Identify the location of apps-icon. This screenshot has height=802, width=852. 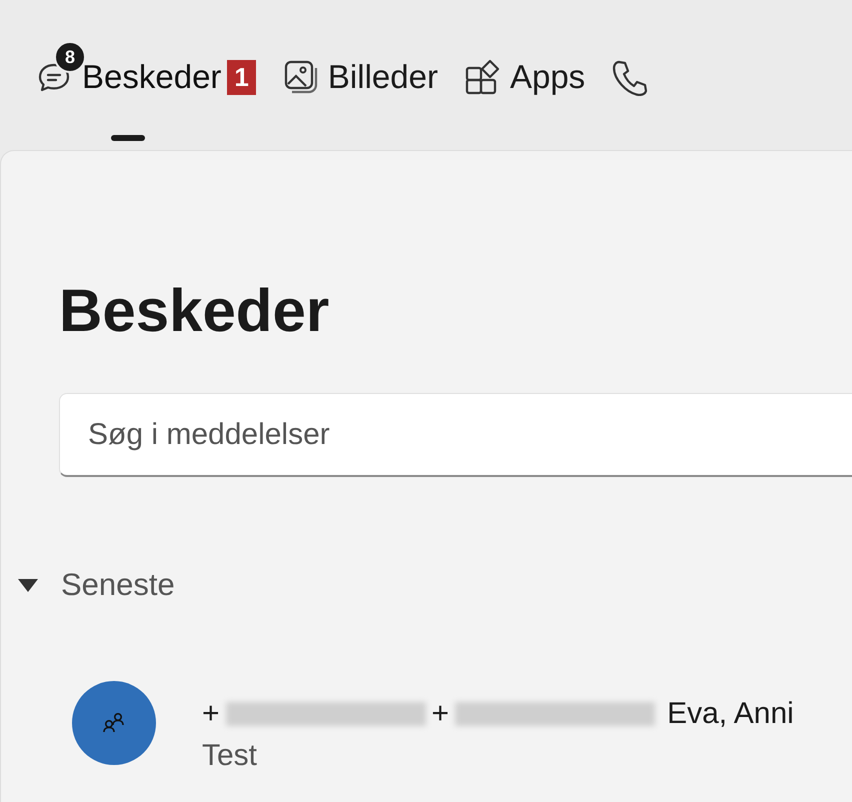
(483, 77).